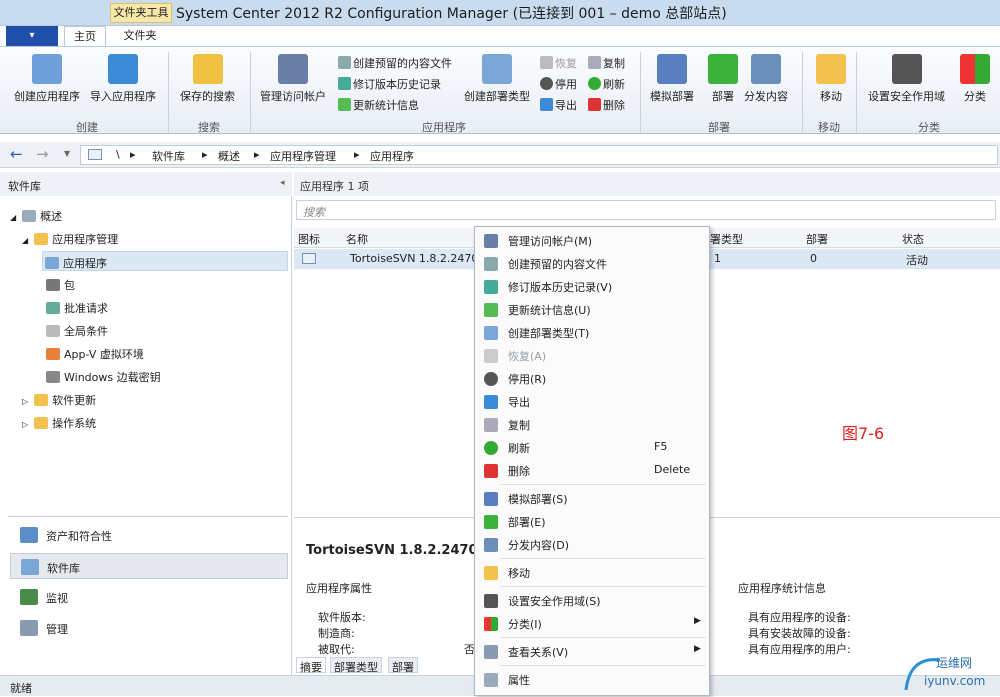  What do you see at coordinates (140, 36) in the screenshot?
I see `tab-folder: 文件夹` at bounding box center [140, 36].